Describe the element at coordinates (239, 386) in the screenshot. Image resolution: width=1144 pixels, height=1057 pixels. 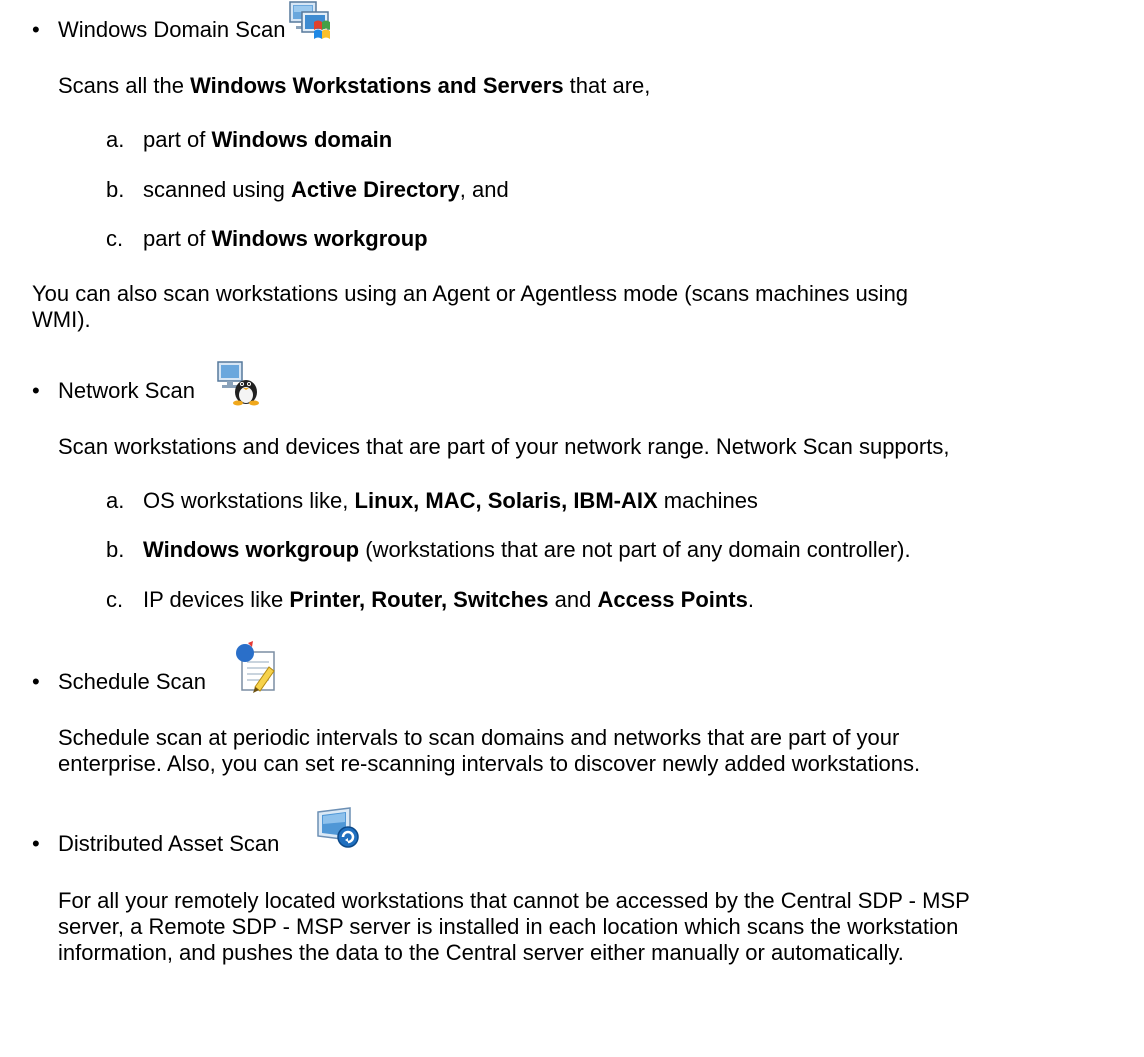
I see `network-scan-icon` at that location.